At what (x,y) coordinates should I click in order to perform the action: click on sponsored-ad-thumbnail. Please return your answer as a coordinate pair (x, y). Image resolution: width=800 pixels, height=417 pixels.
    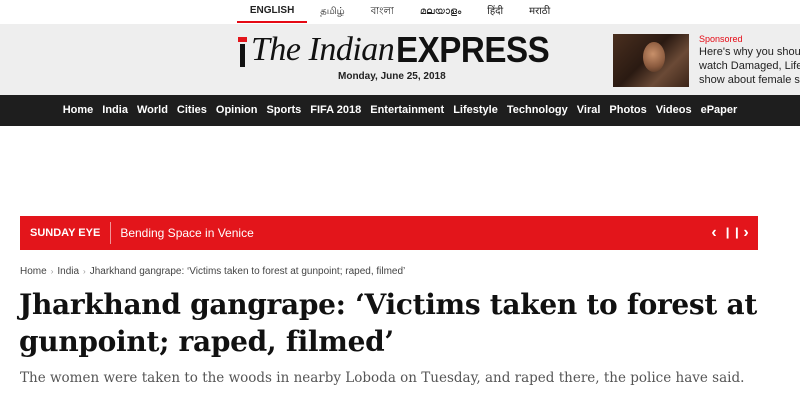
    Looking at the image, I should click on (651, 60).